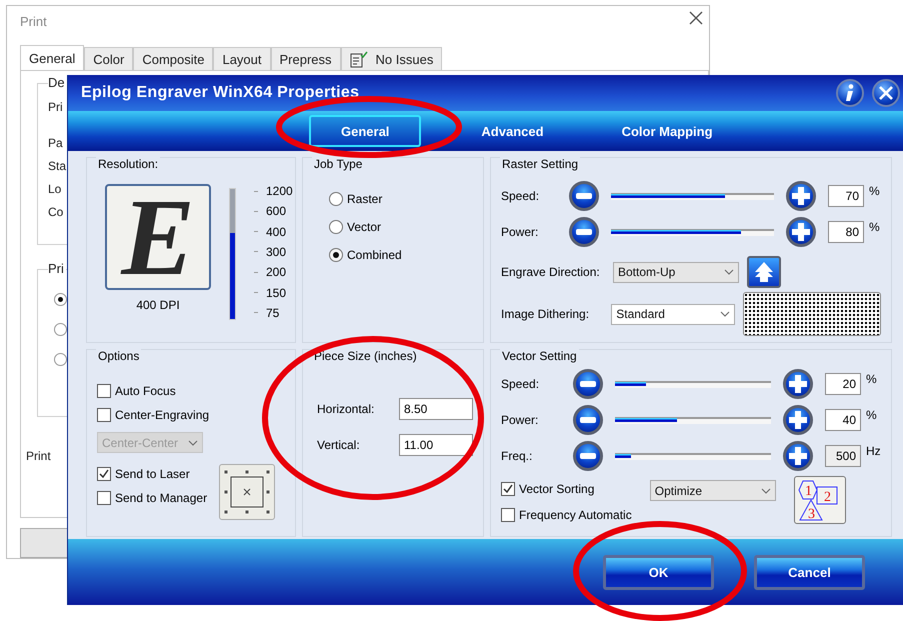 The width and height of the screenshot is (903, 621). I want to click on direction-dropdown: Bottom-Up, so click(676, 272).